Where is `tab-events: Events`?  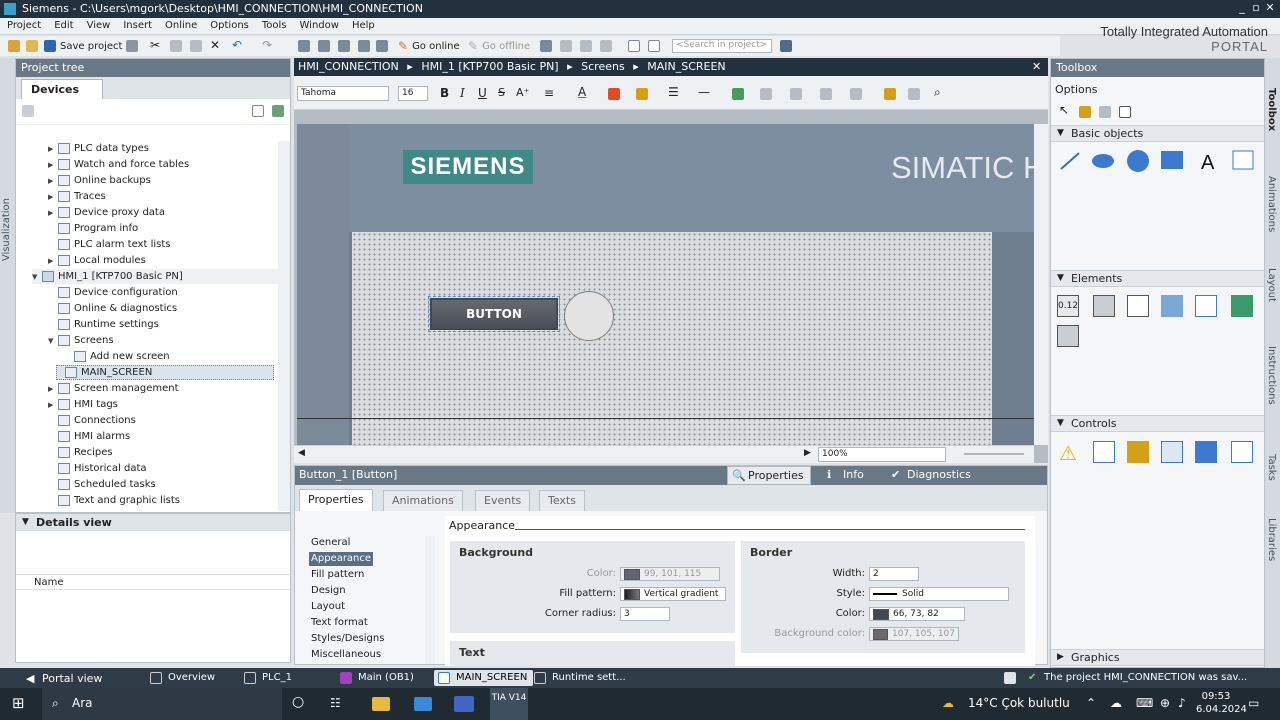 tab-events: Events is located at coordinates (503, 500).